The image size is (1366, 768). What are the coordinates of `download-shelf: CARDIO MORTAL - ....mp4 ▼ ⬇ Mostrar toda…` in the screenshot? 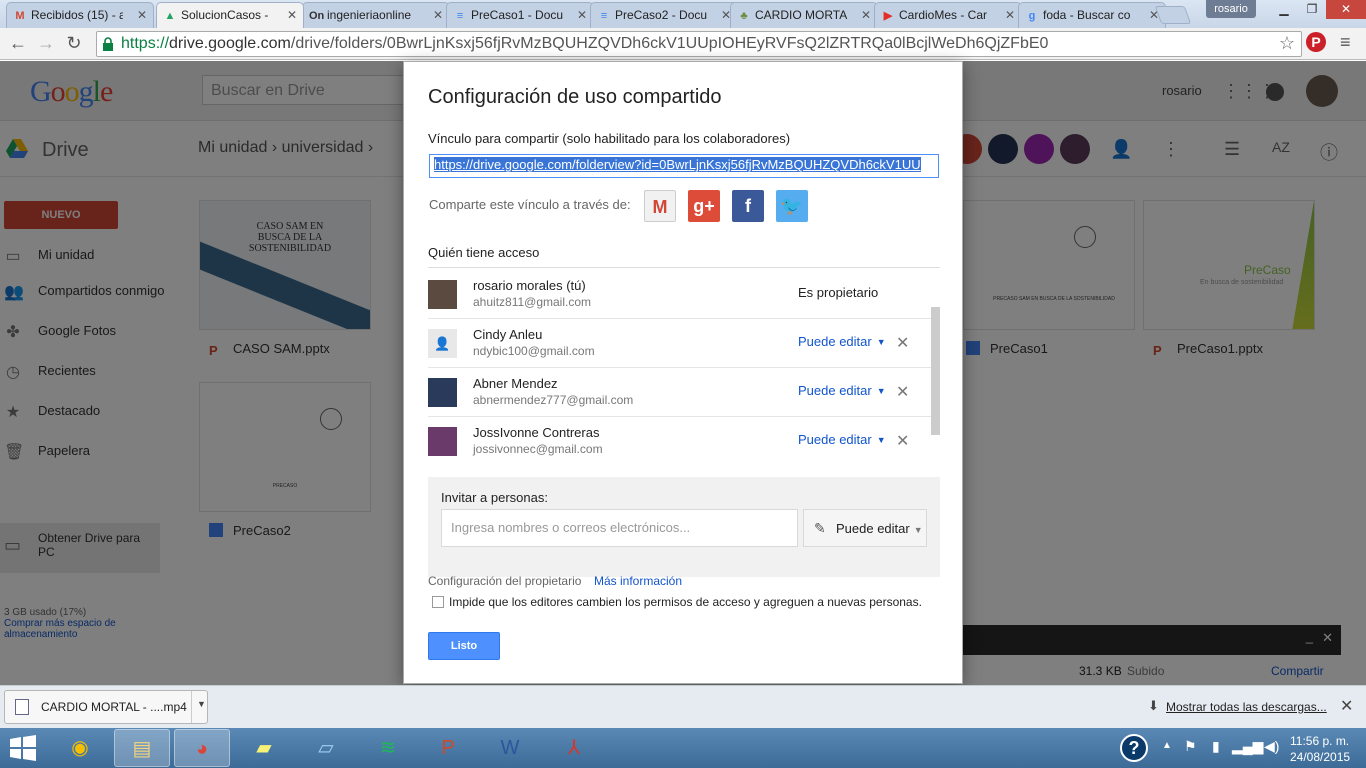 It's located at (683, 706).